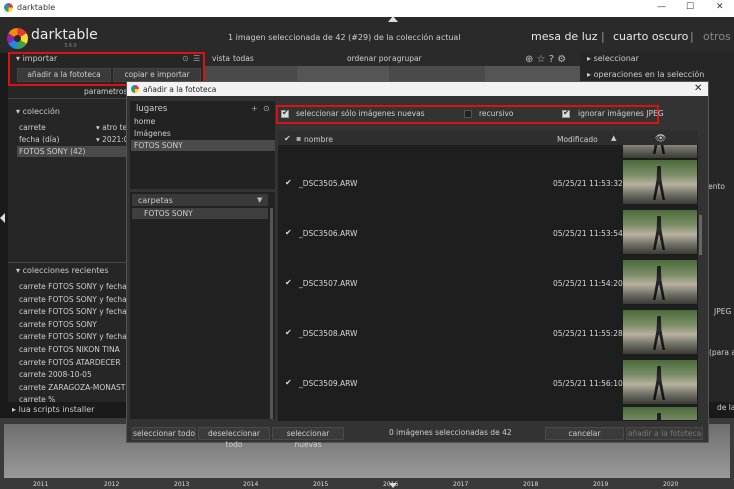  Describe the element at coordinates (36, 58) in the screenshot. I see `import-module-title: ▾ importar` at that location.